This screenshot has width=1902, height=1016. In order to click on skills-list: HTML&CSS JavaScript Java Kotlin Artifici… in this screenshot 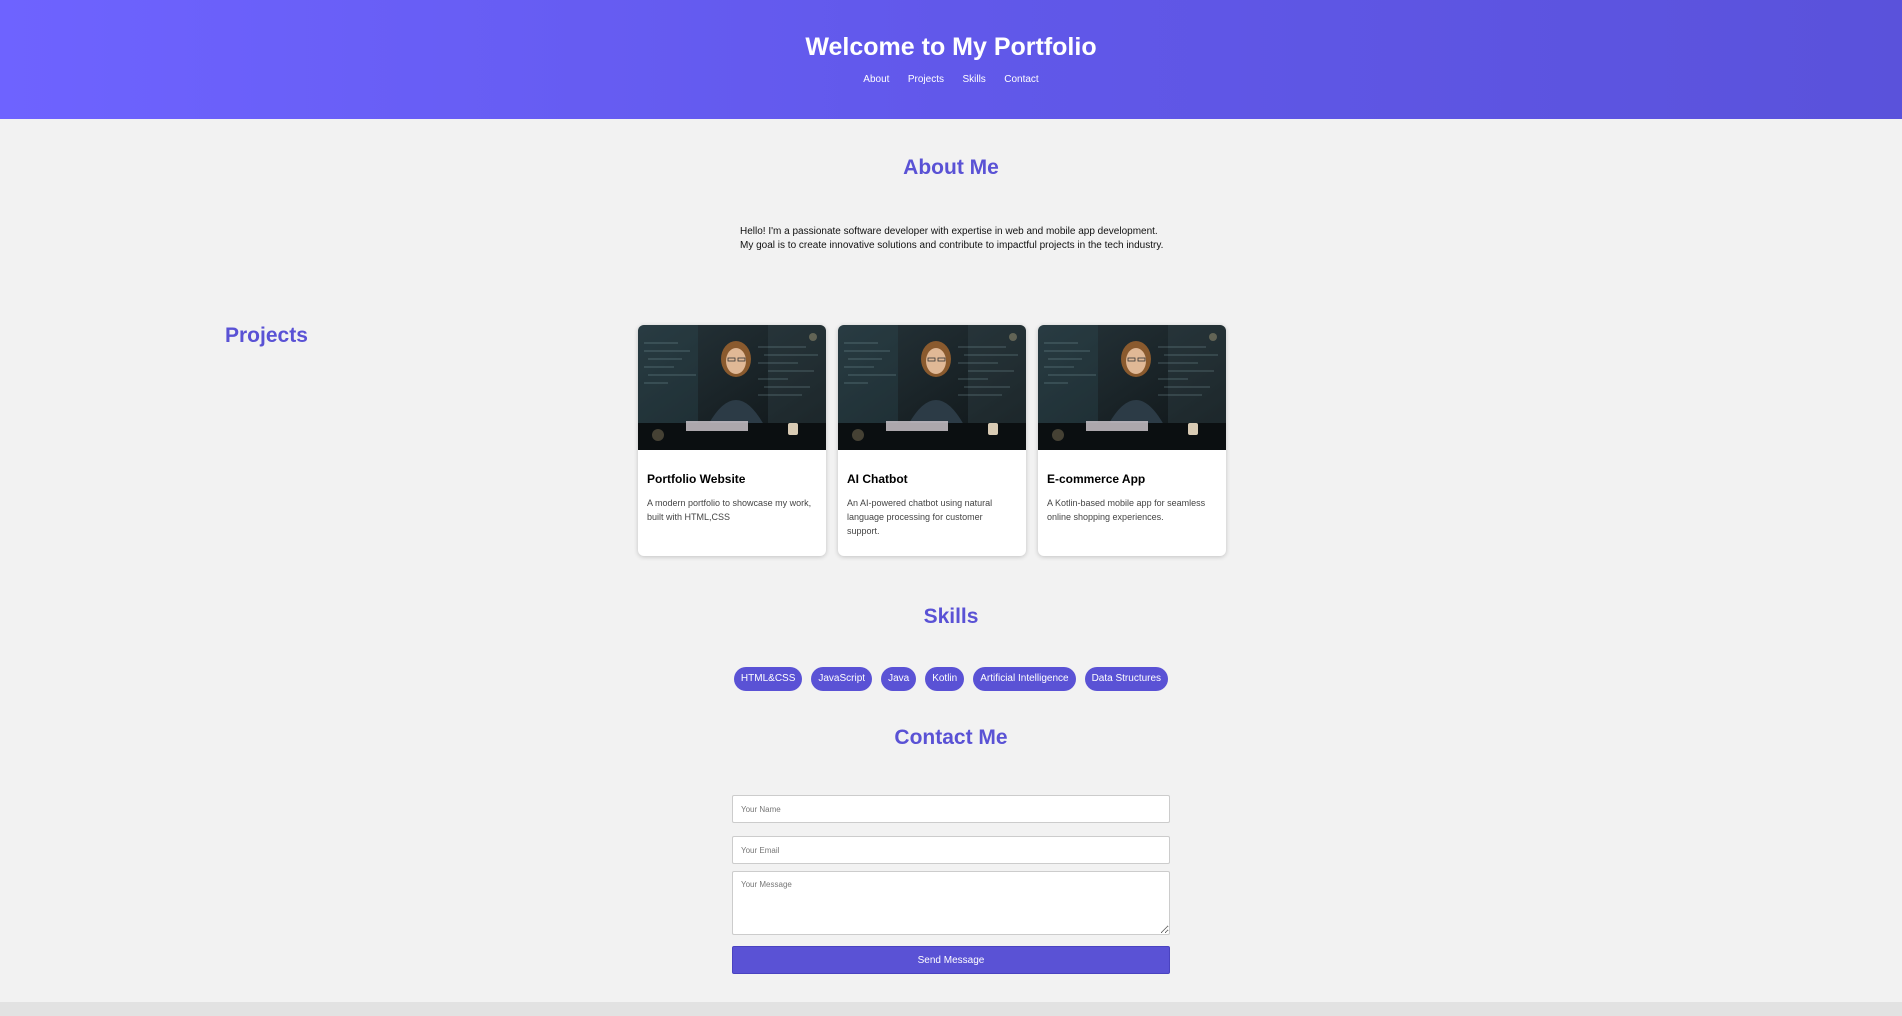, I will do `click(951, 679)`.